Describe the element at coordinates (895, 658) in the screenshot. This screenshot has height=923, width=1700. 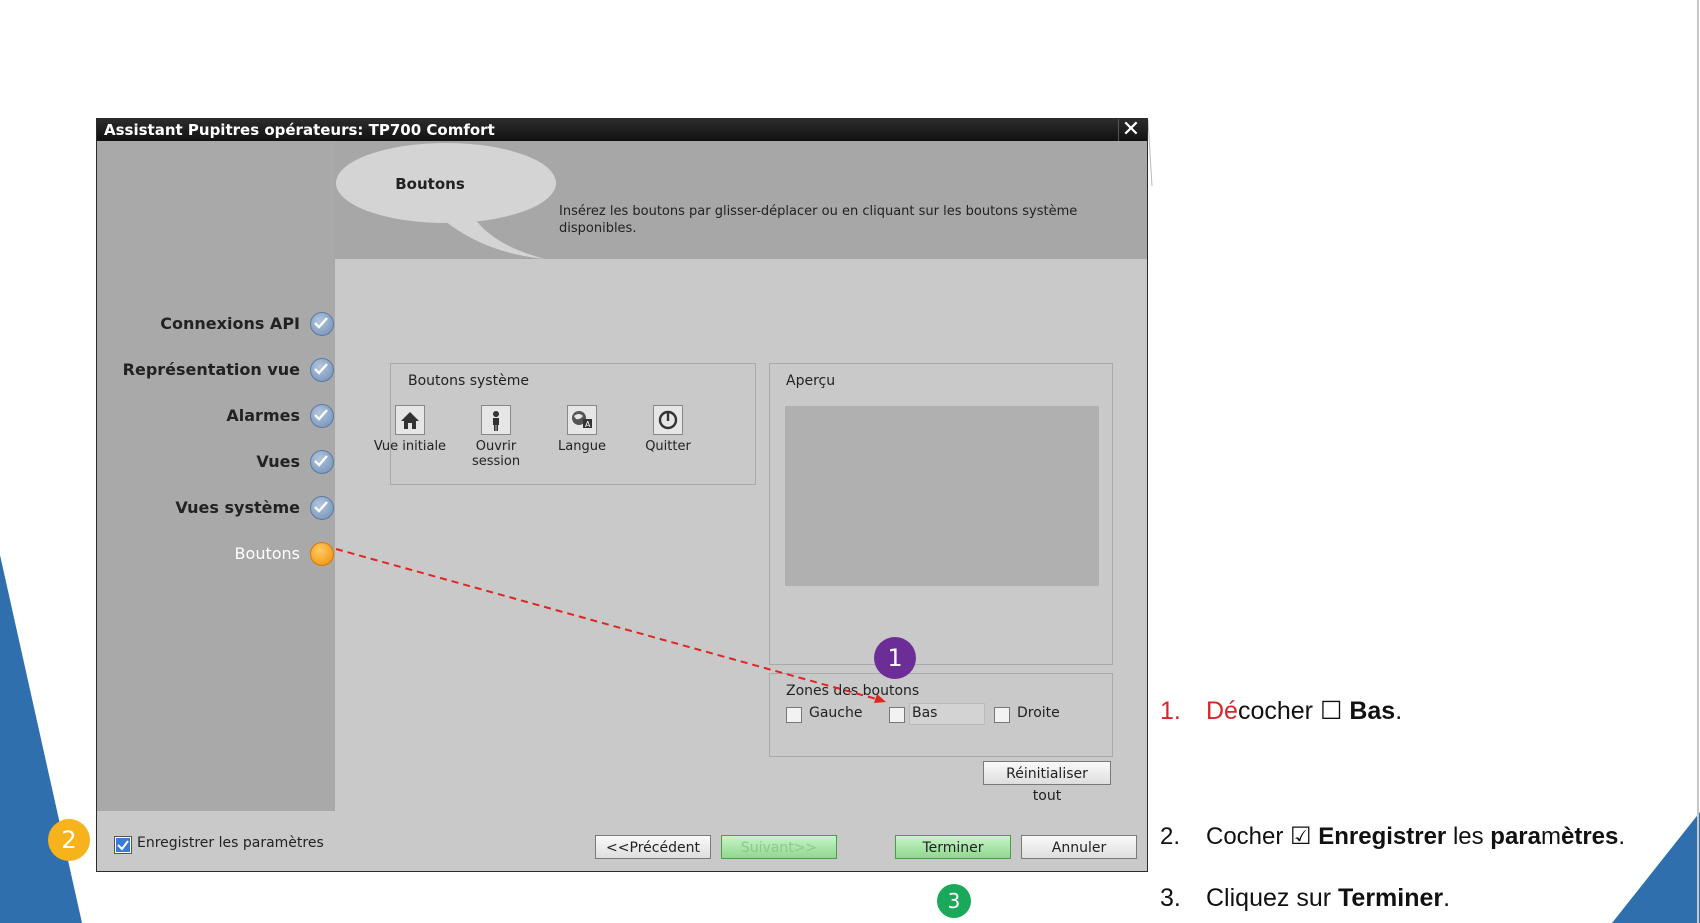
I see `step-marker-1: 1` at that location.